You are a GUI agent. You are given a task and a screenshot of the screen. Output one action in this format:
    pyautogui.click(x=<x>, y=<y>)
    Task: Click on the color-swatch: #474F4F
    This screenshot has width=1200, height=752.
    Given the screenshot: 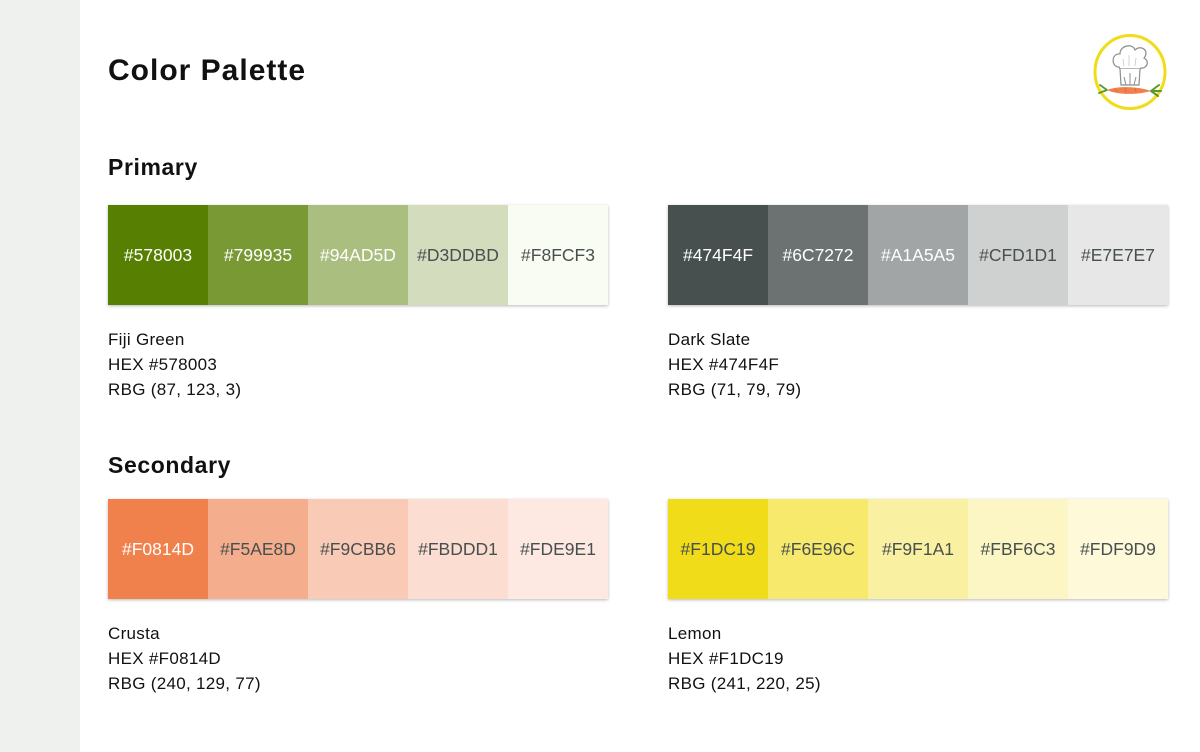 What is the action you would take?
    pyautogui.click(x=718, y=255)
    